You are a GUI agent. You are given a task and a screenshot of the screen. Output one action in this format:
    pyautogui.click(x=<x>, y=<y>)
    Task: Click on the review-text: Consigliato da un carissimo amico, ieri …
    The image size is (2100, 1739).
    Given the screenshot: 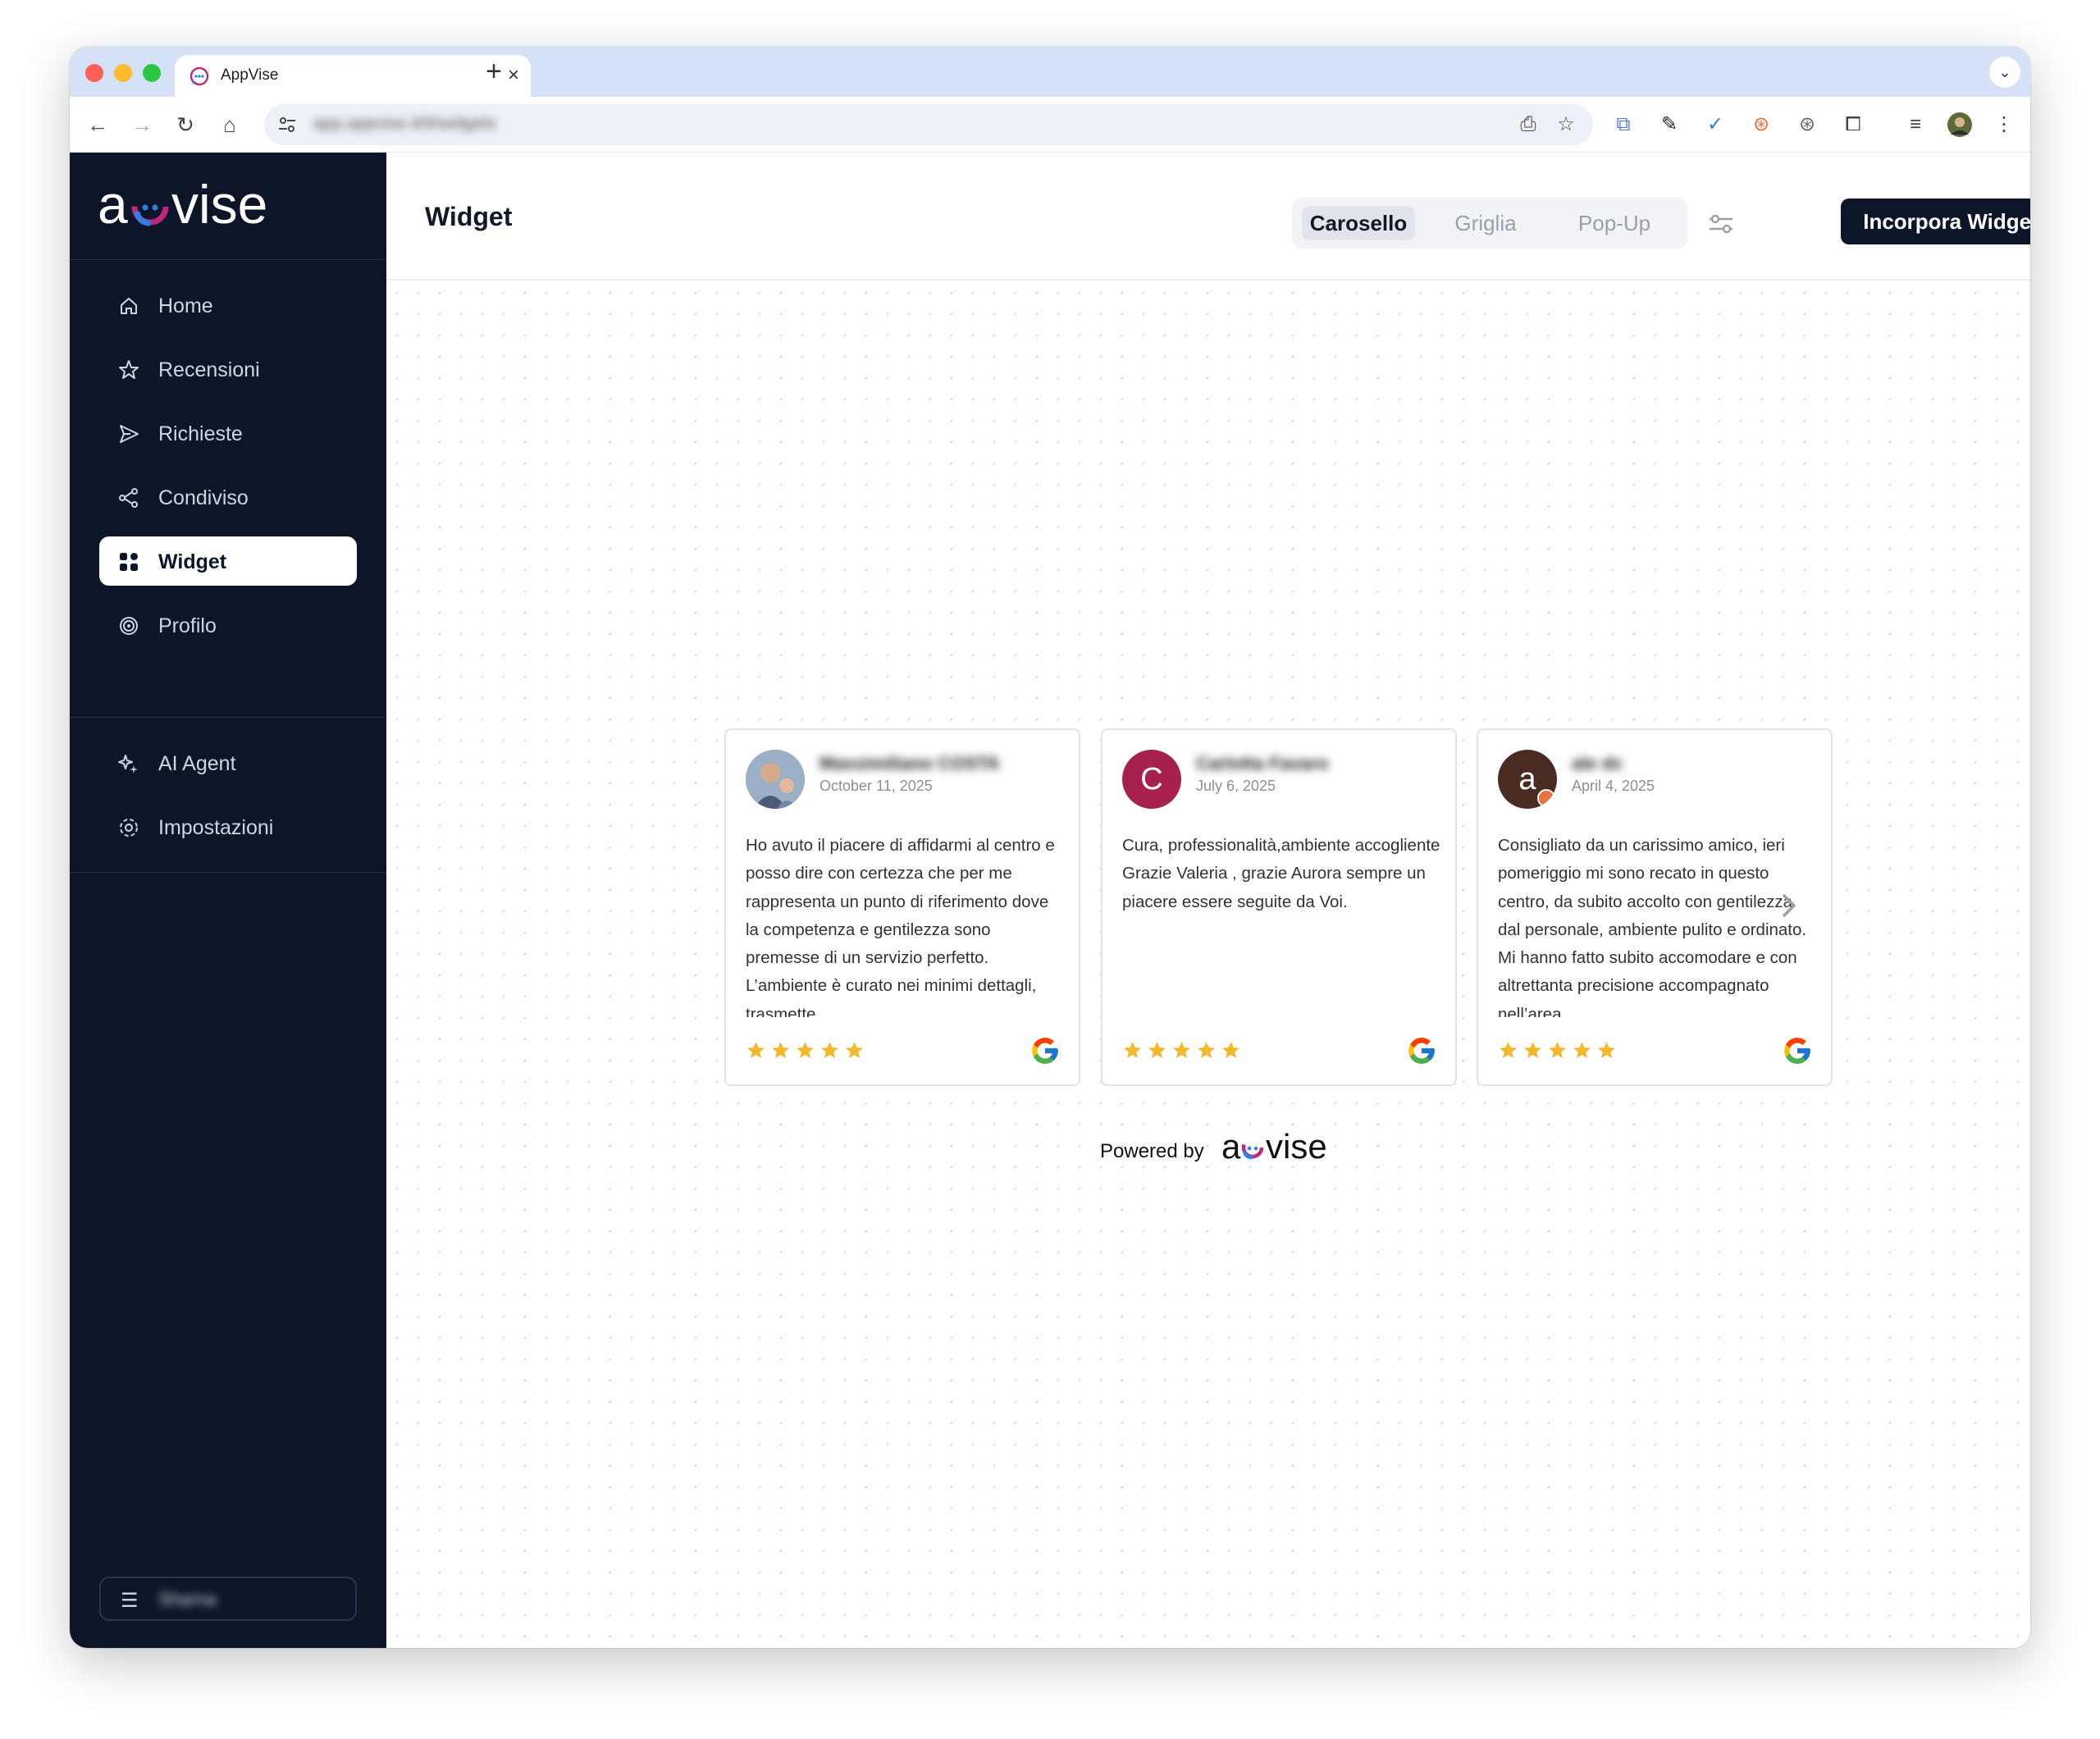 What is the action you would take?
    pyautogui.click(x=1652, y=927)
    